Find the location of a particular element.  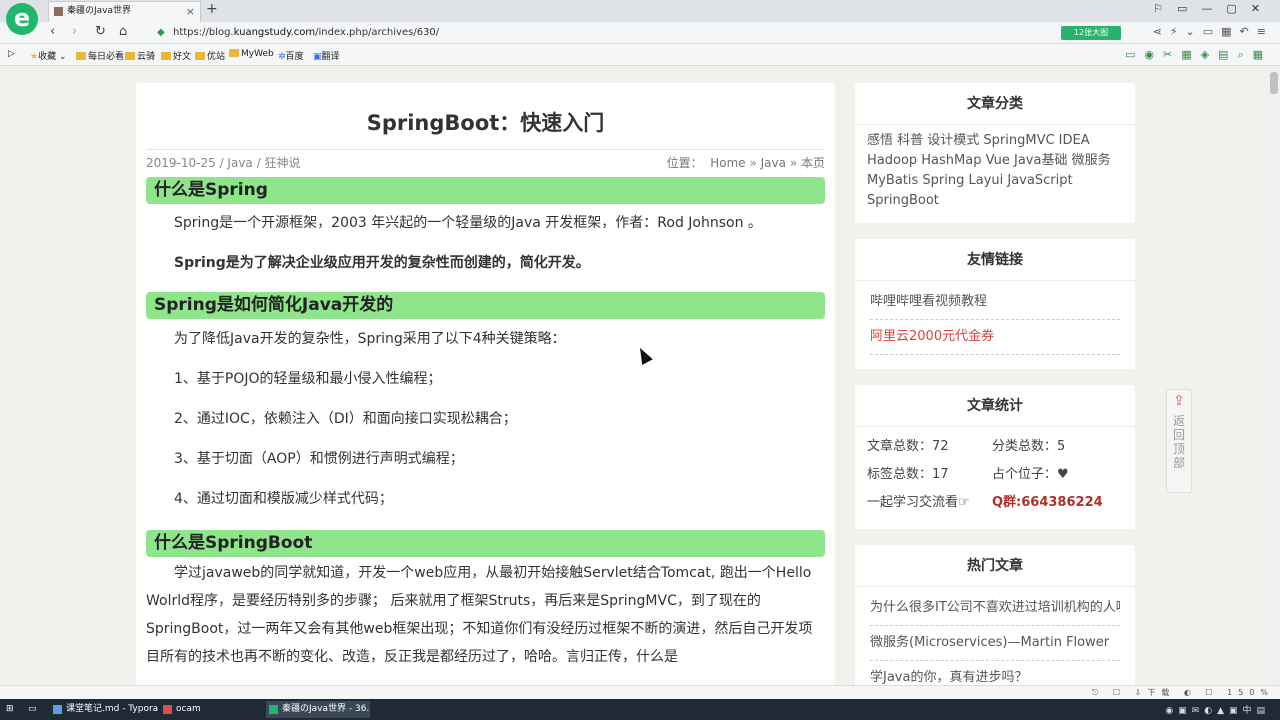

article-category-link: Java is located at coordinates (239, 163).